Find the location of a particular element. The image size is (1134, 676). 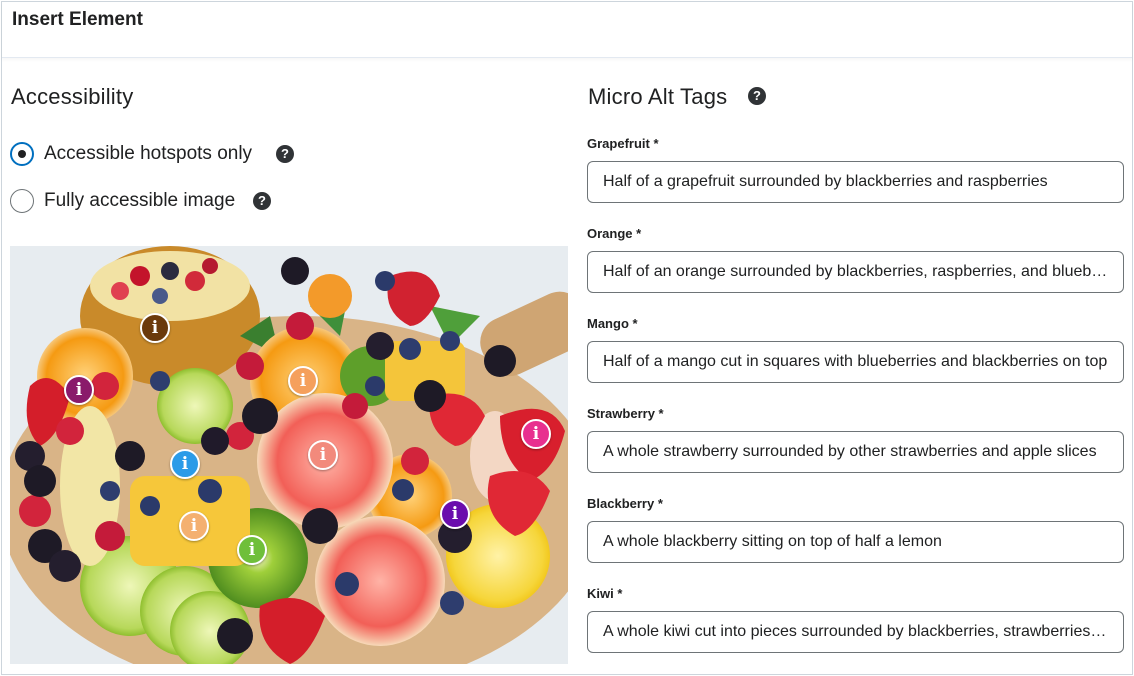

radio-fully-accessible: Fully accessible image is located at coordinates (122, 201).